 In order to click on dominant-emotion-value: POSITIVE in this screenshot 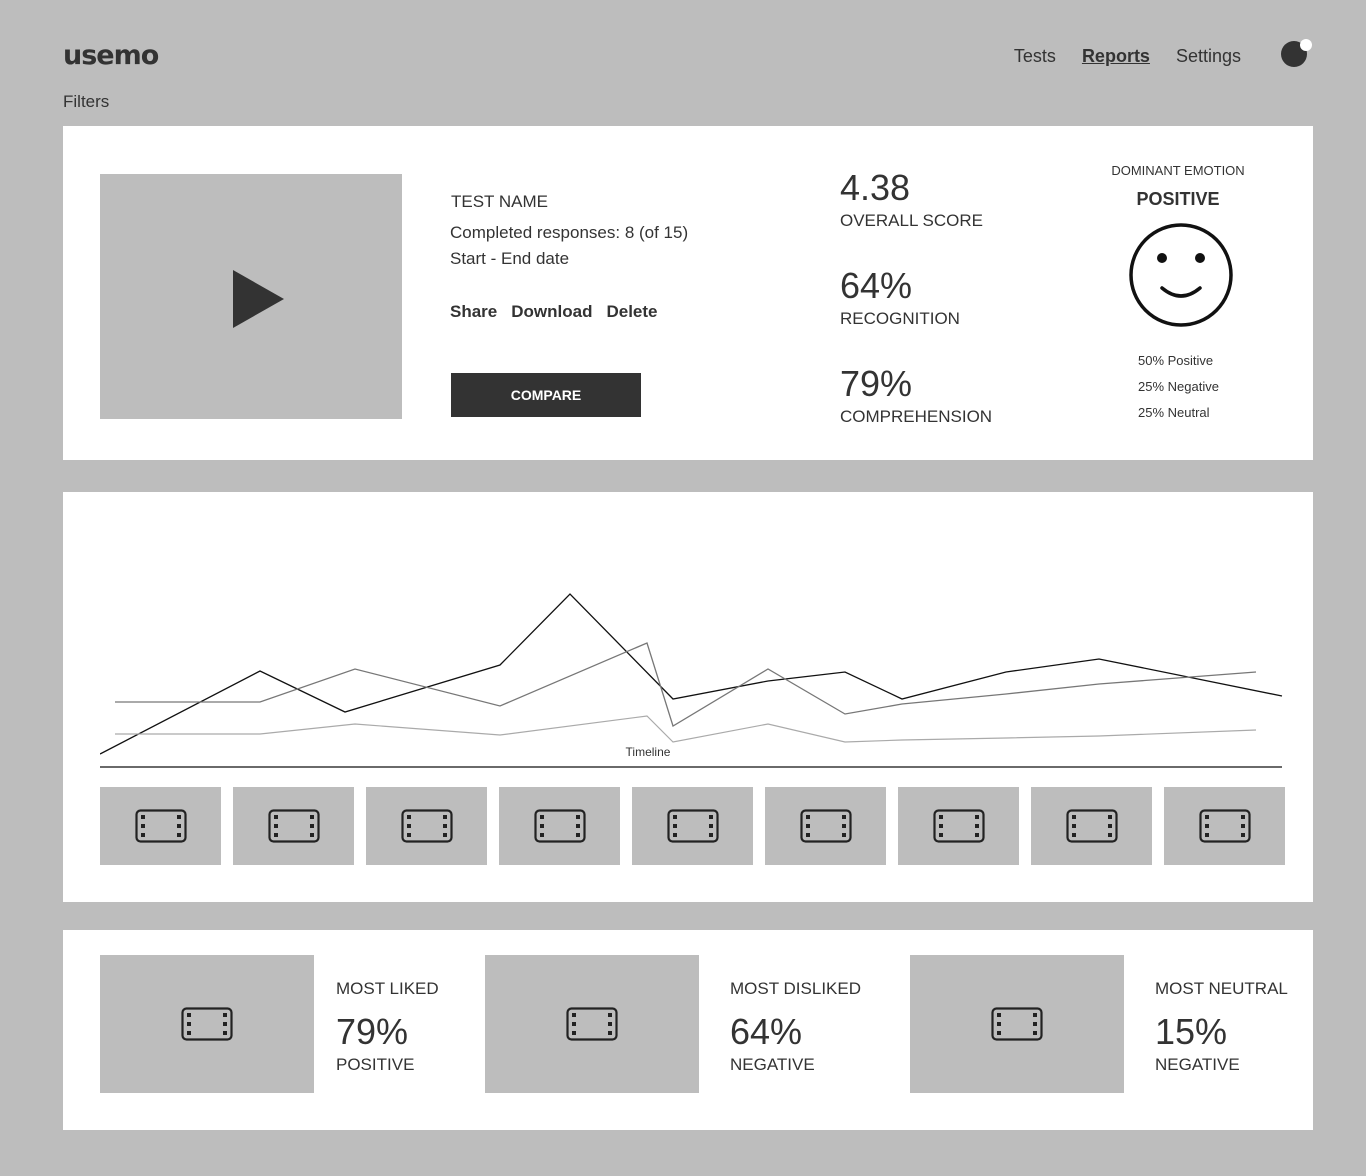, I will do `click(1178, 199)`.